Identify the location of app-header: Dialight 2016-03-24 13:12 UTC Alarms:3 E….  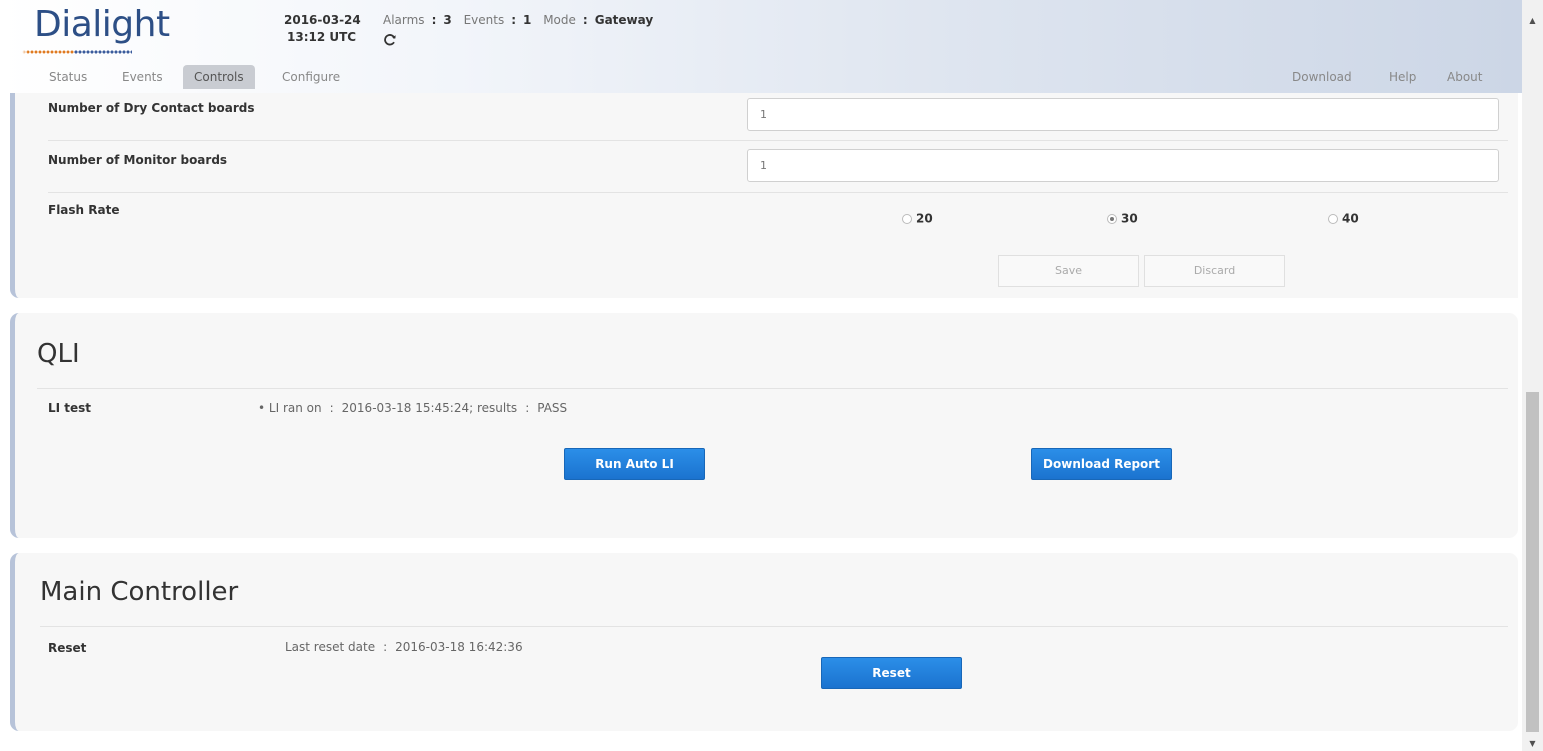
(761, 46).